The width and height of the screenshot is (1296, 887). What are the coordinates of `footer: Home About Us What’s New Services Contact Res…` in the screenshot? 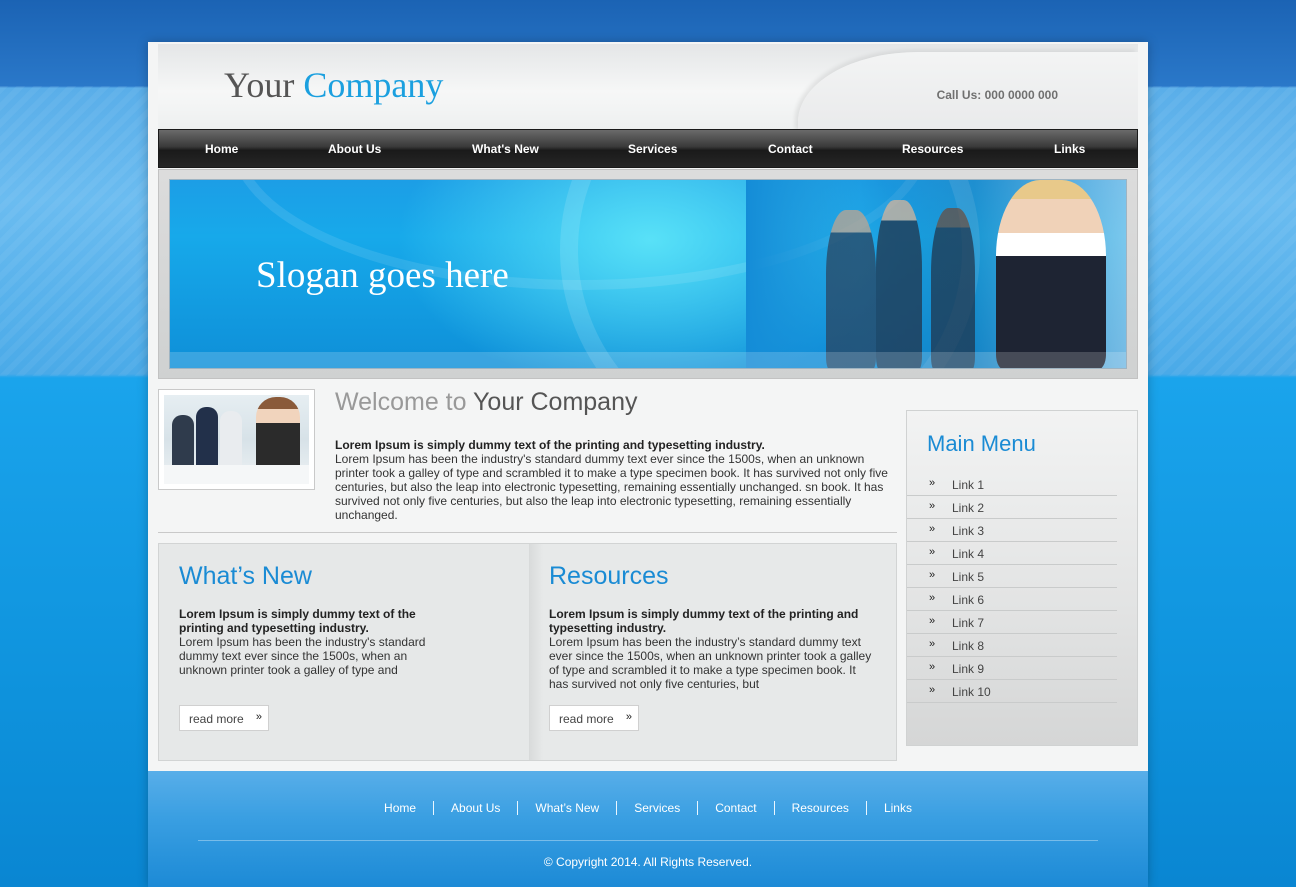 It's located at (648, 829).